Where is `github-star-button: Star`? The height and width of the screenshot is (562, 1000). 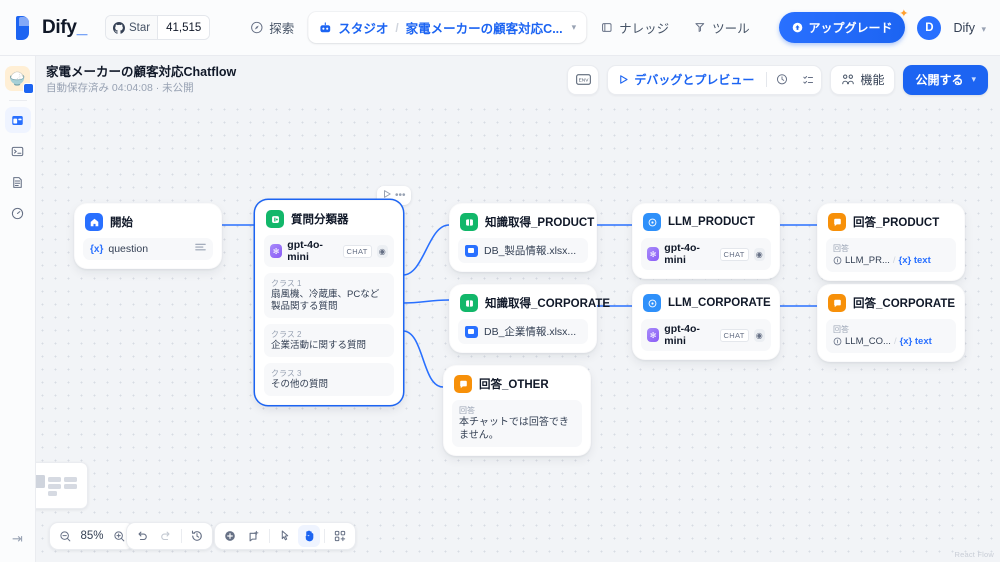
github-star-button: Star is located at coordinates (131, 27).